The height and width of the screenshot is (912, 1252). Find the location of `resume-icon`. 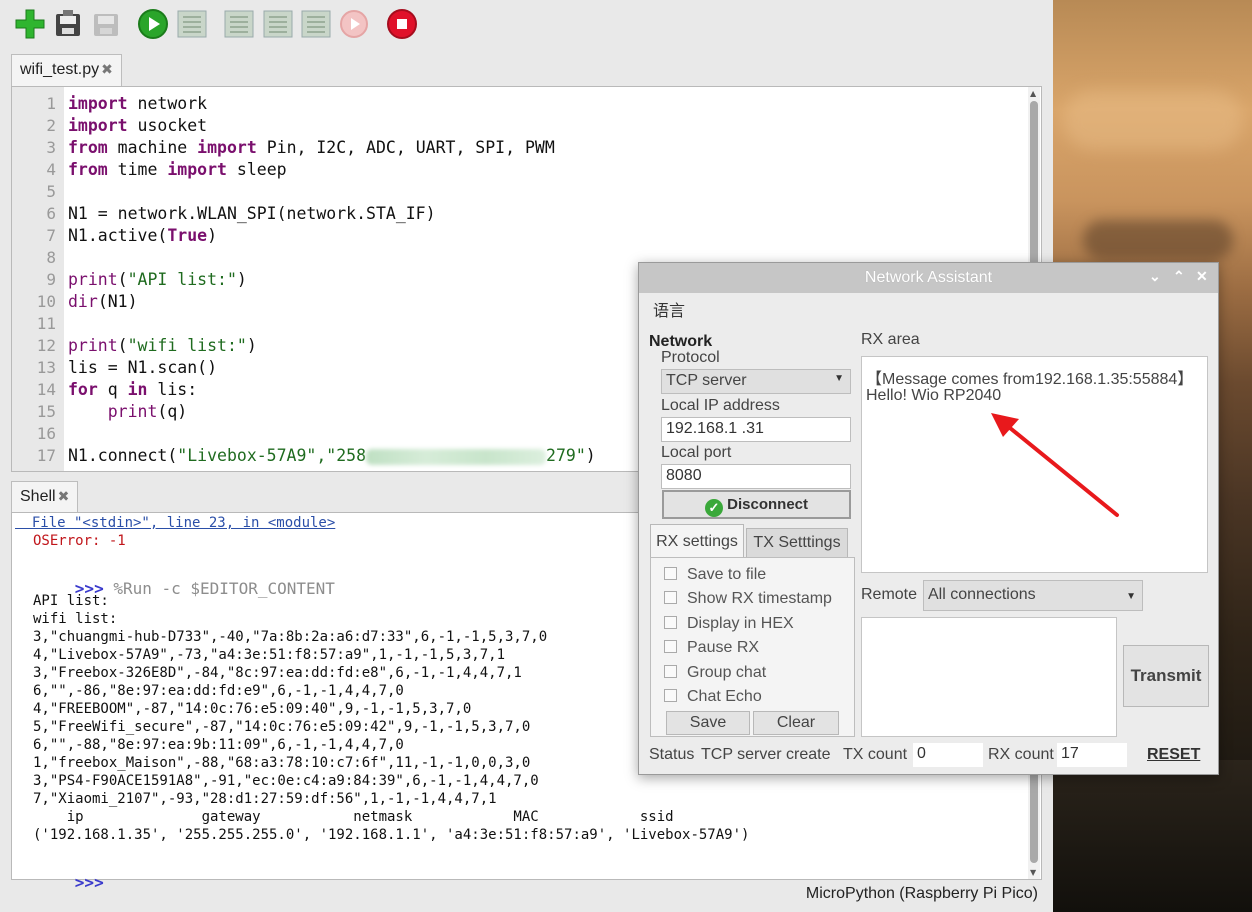

resume-icon is located at coordinates (354, 24).